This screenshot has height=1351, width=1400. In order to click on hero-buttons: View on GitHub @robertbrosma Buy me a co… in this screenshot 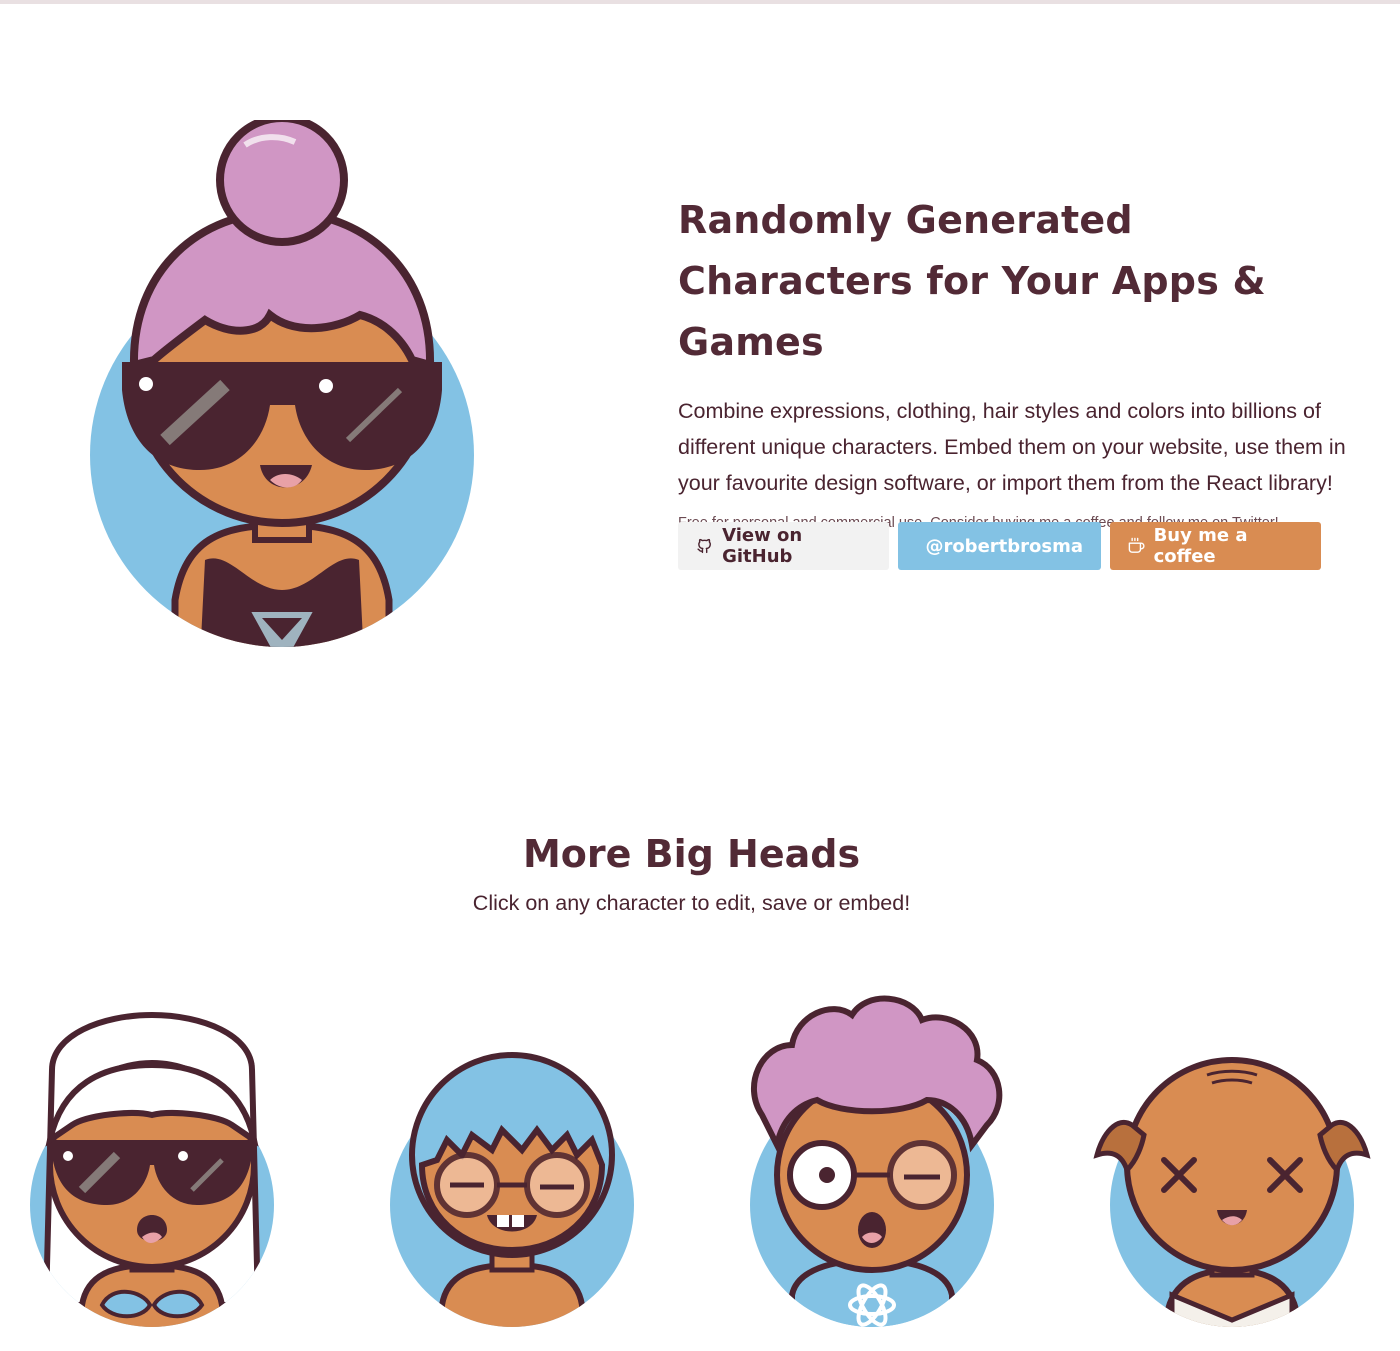, I will do `click(999, 546)`.